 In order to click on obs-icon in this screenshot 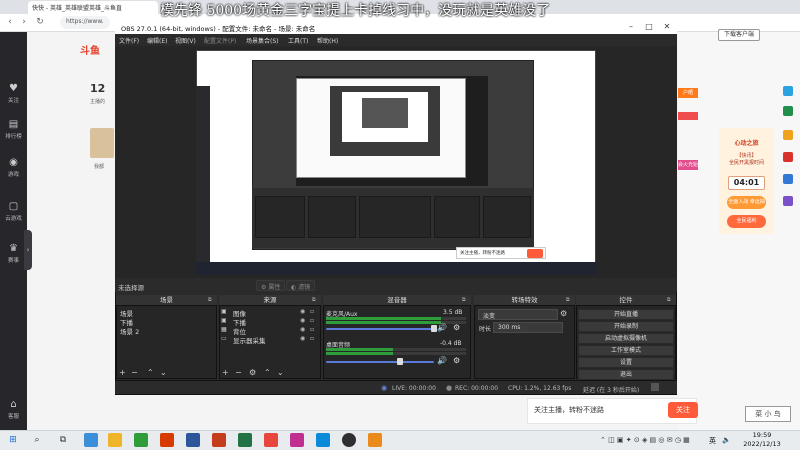, I will do `click(349, 440)`.